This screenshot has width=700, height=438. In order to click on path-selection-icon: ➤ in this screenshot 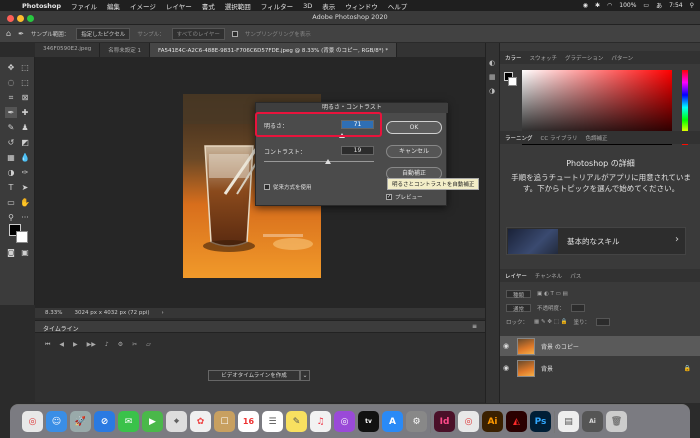, I will do `click(25, 187)`.